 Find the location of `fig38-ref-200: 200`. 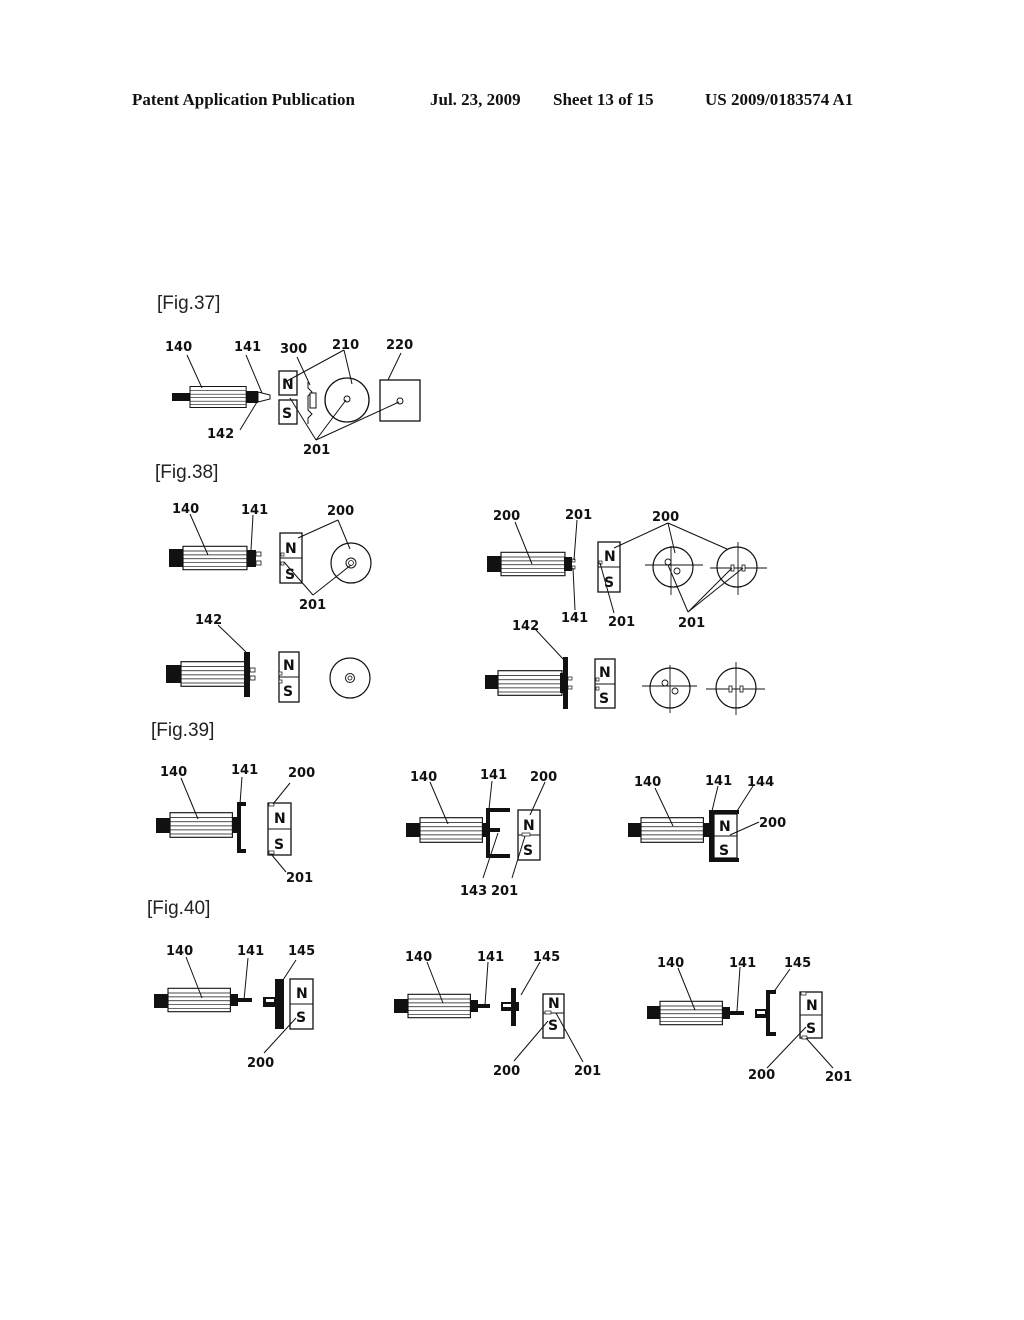

fig38-ref-200: 200 is located at coordinates (340, 511).